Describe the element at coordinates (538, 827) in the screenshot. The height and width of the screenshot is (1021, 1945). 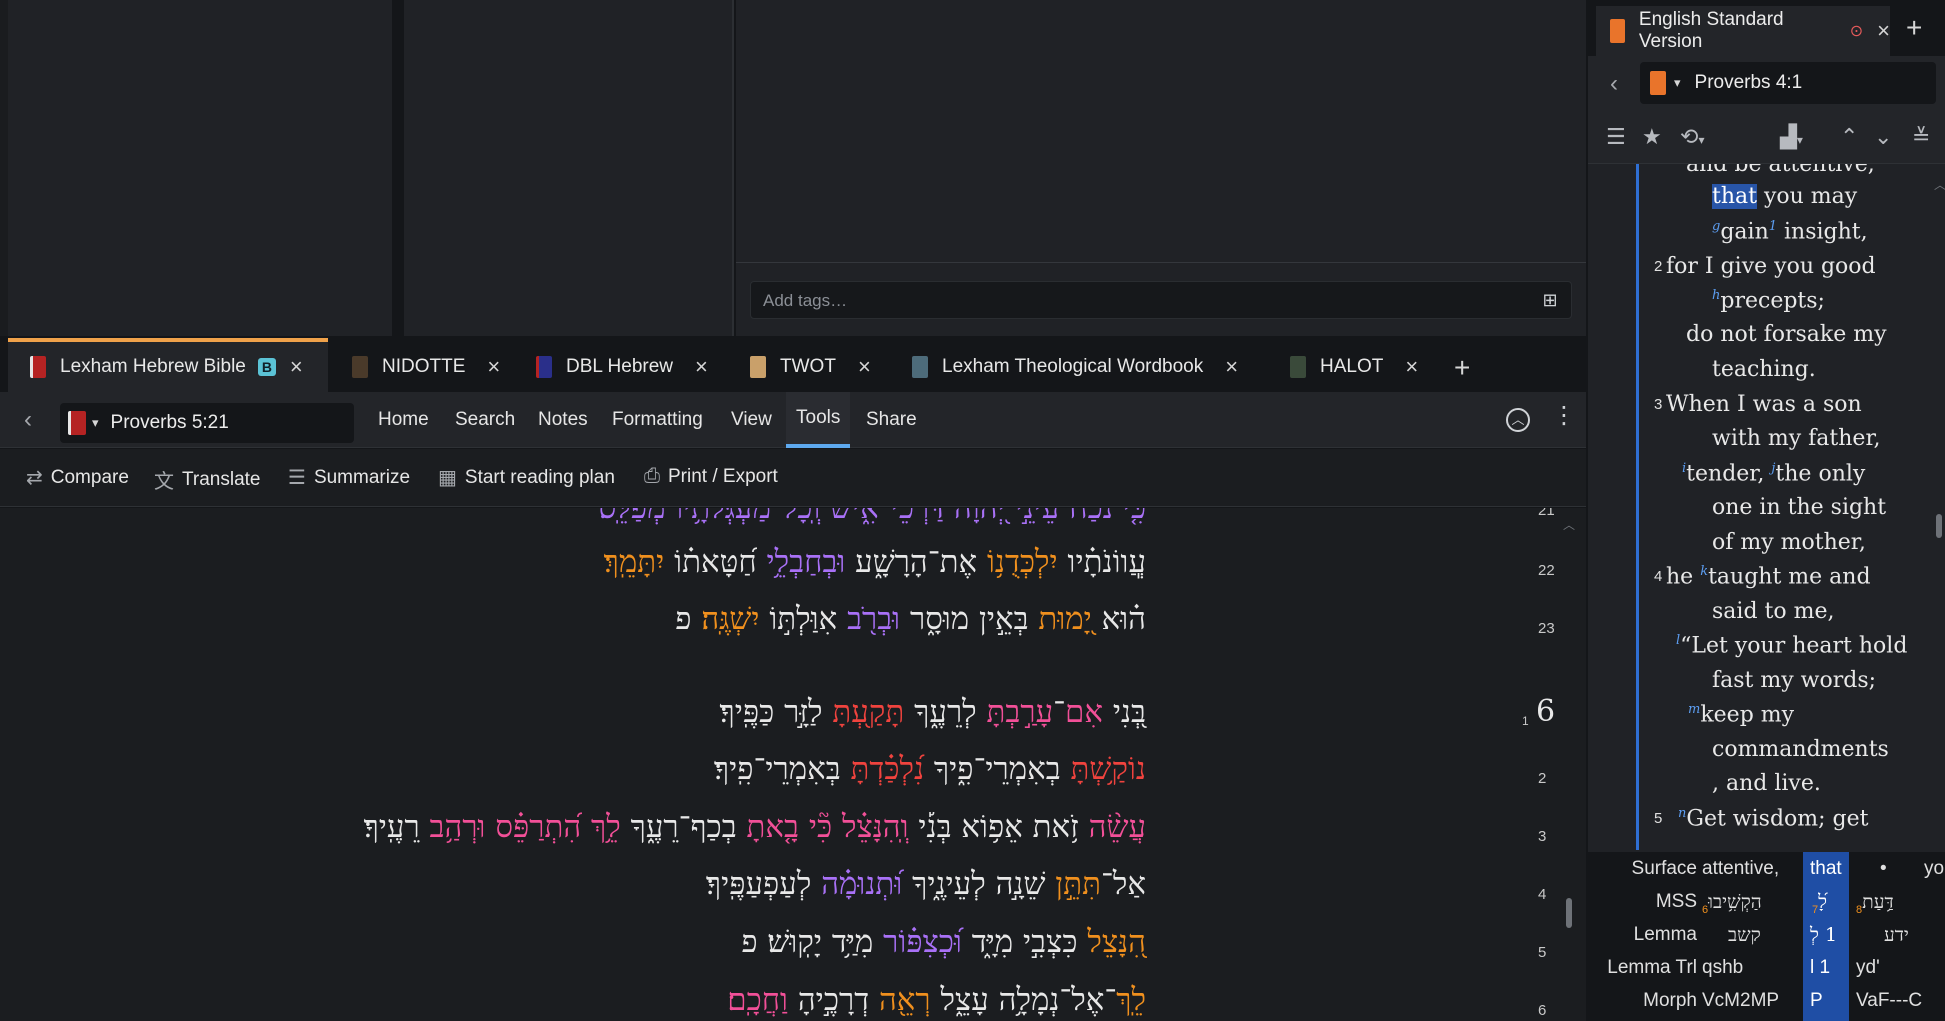
I see `hebrew-word: הִ֝תְרַפֵּ֗ס` at that location.